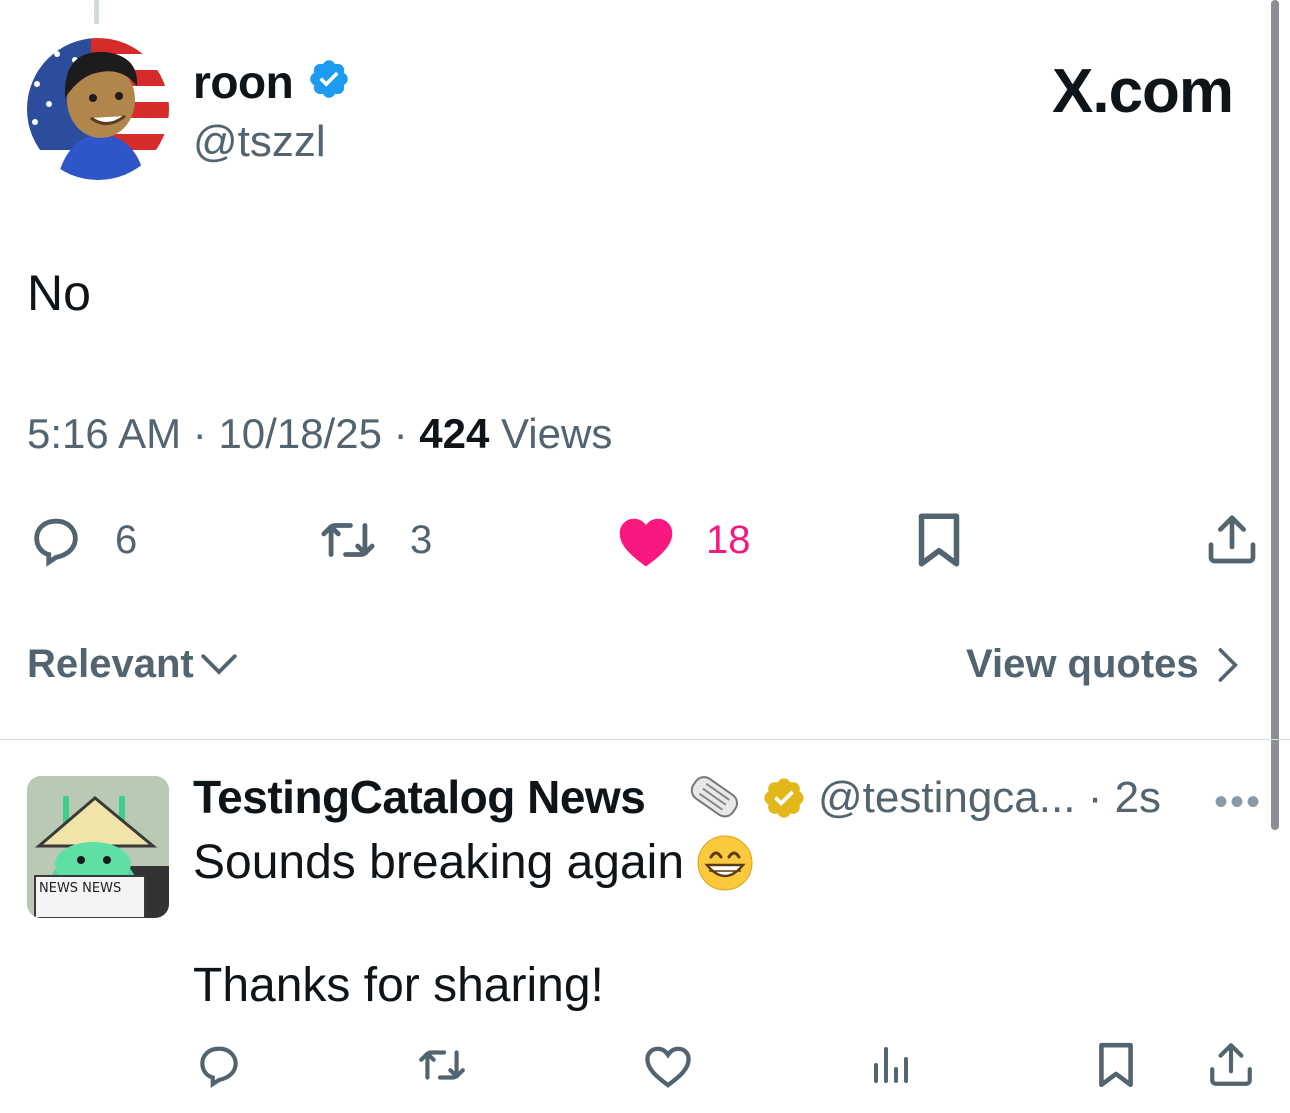 The height and width of the screenshot is (1113, 1290). I want to click on tweet-meta: 5:16 AM · 10/18/25 · 424 Views, so click(319, 434).